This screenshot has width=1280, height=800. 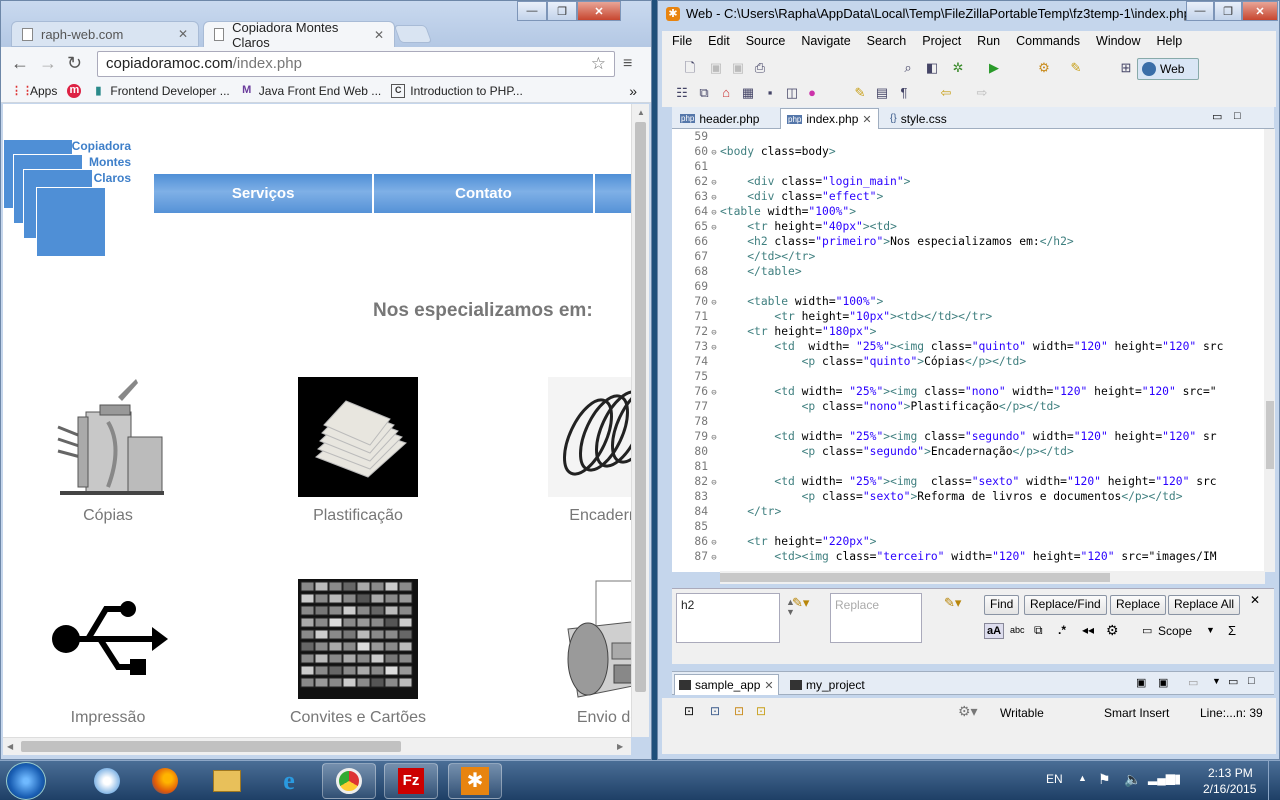 I want to click on tab-sample-app: sample_app ✕, so click(x=726, y=684).